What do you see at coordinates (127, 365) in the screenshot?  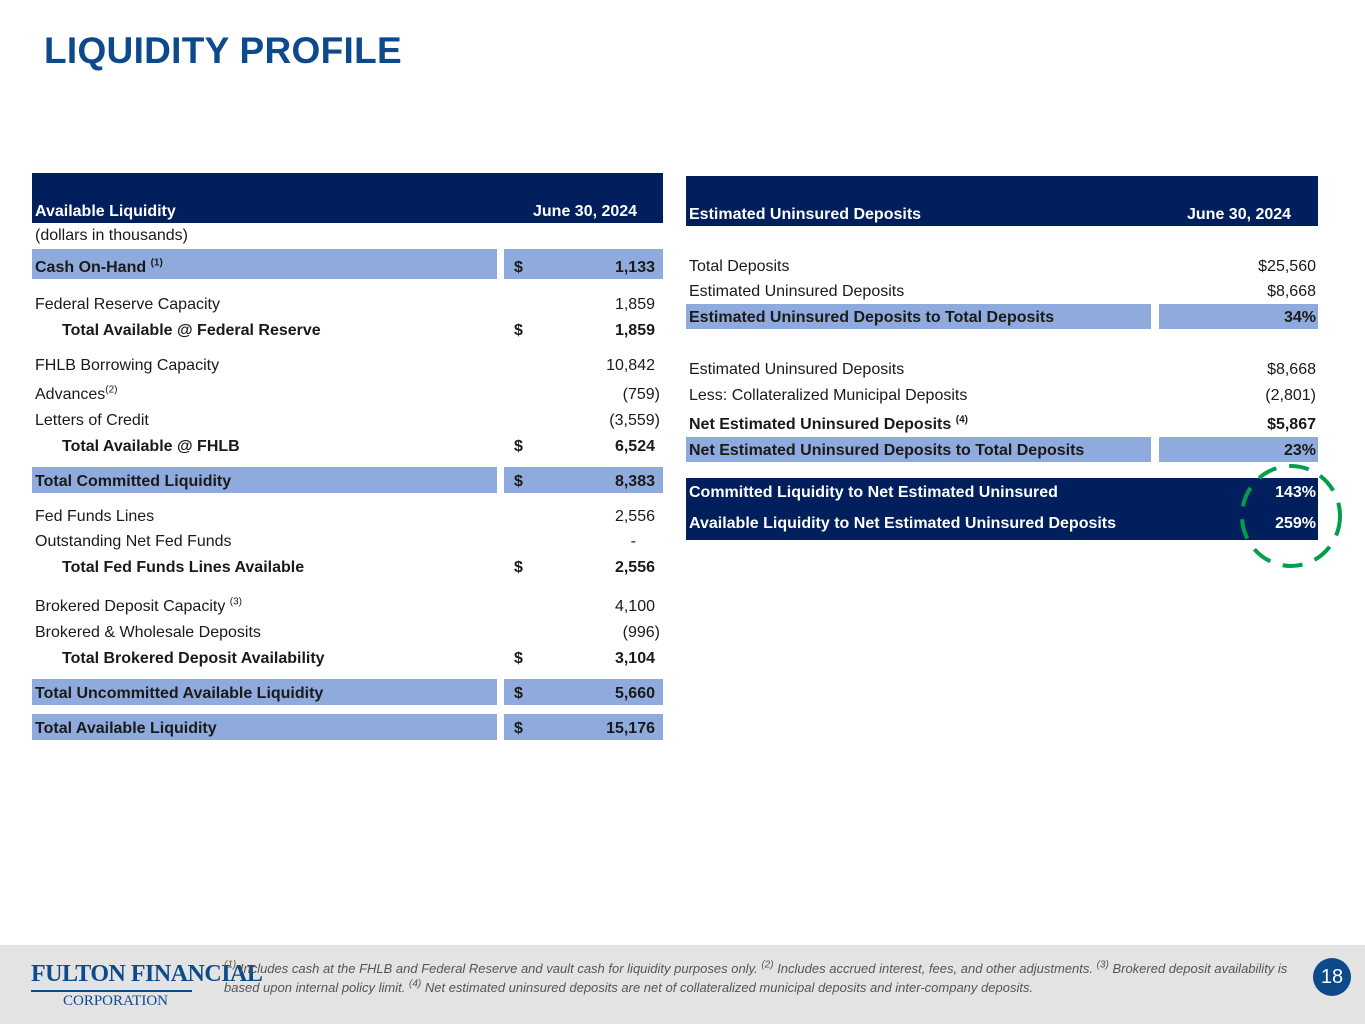 I see `fhlb-capacity-label: FHLB Borrowing Capacity` at bounding box center [127, 365].